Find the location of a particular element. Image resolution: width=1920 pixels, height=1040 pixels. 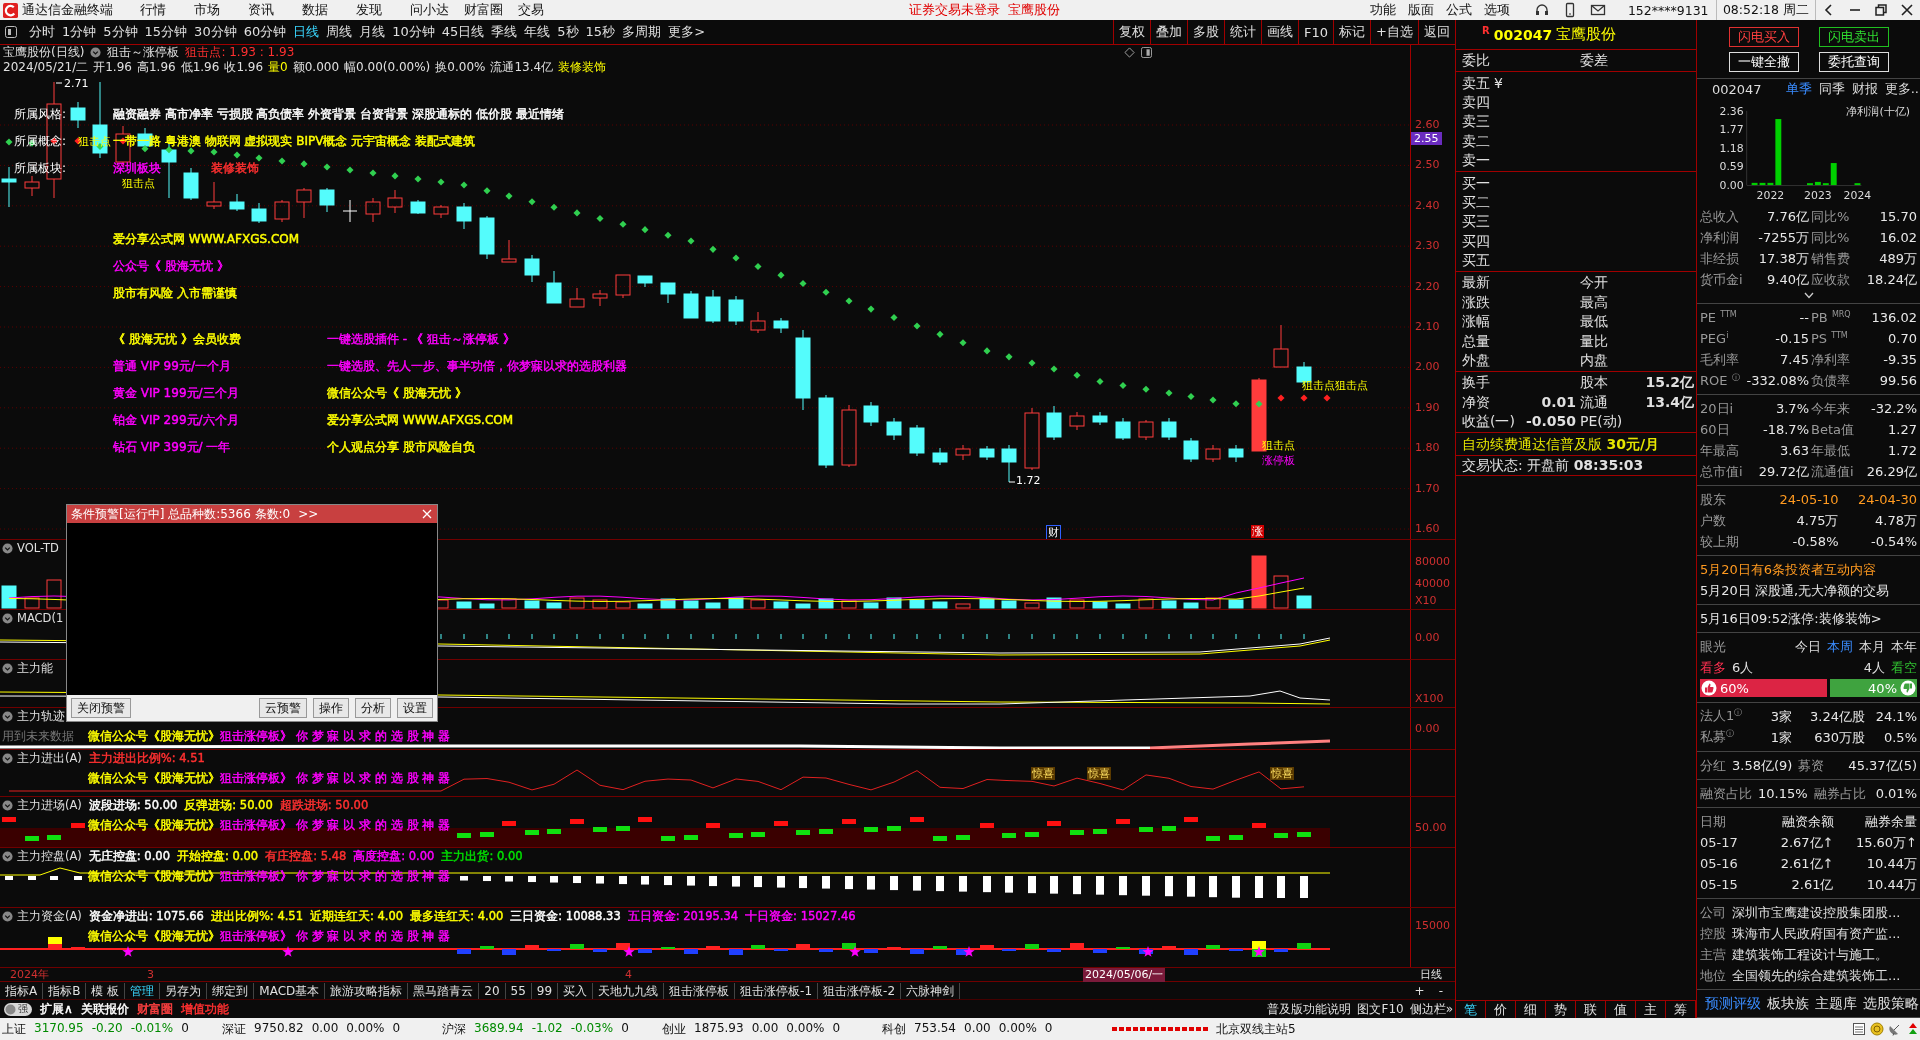

menu-item: 版面 is located at coordinates (1420, 10).